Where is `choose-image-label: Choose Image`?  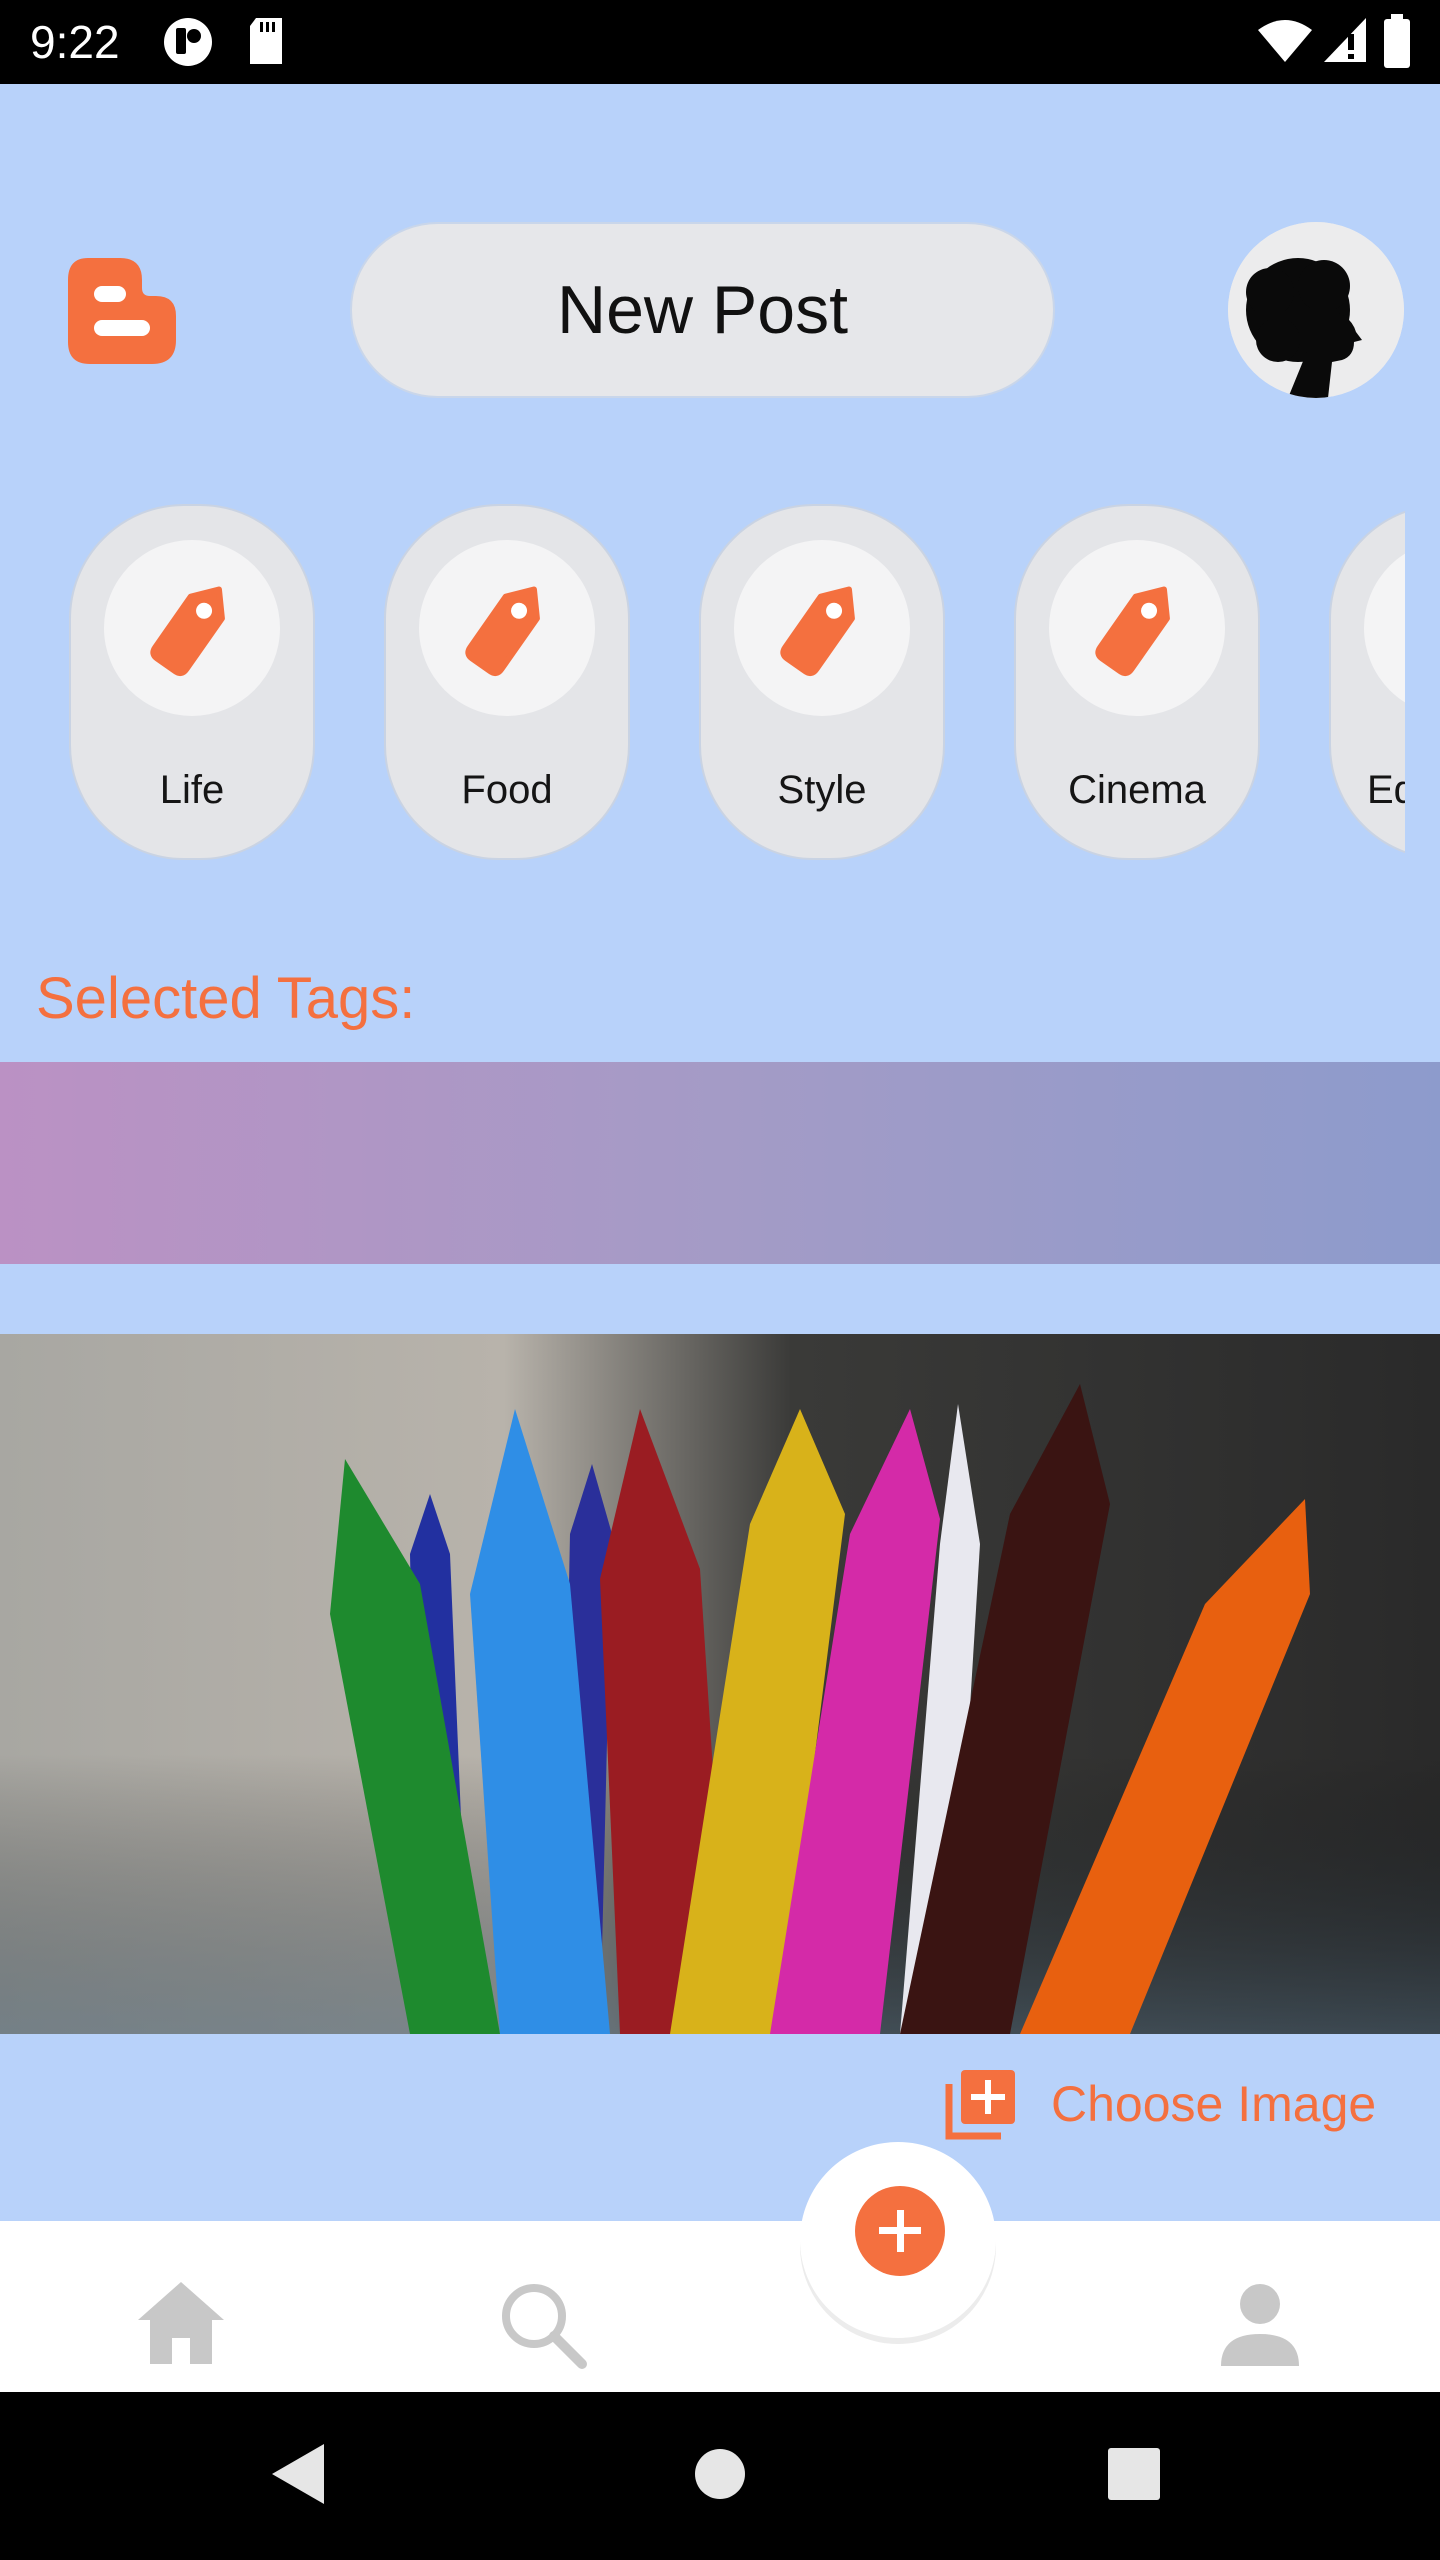
choose-image-label: Choose Image is located at coordinates (1214, 2104).